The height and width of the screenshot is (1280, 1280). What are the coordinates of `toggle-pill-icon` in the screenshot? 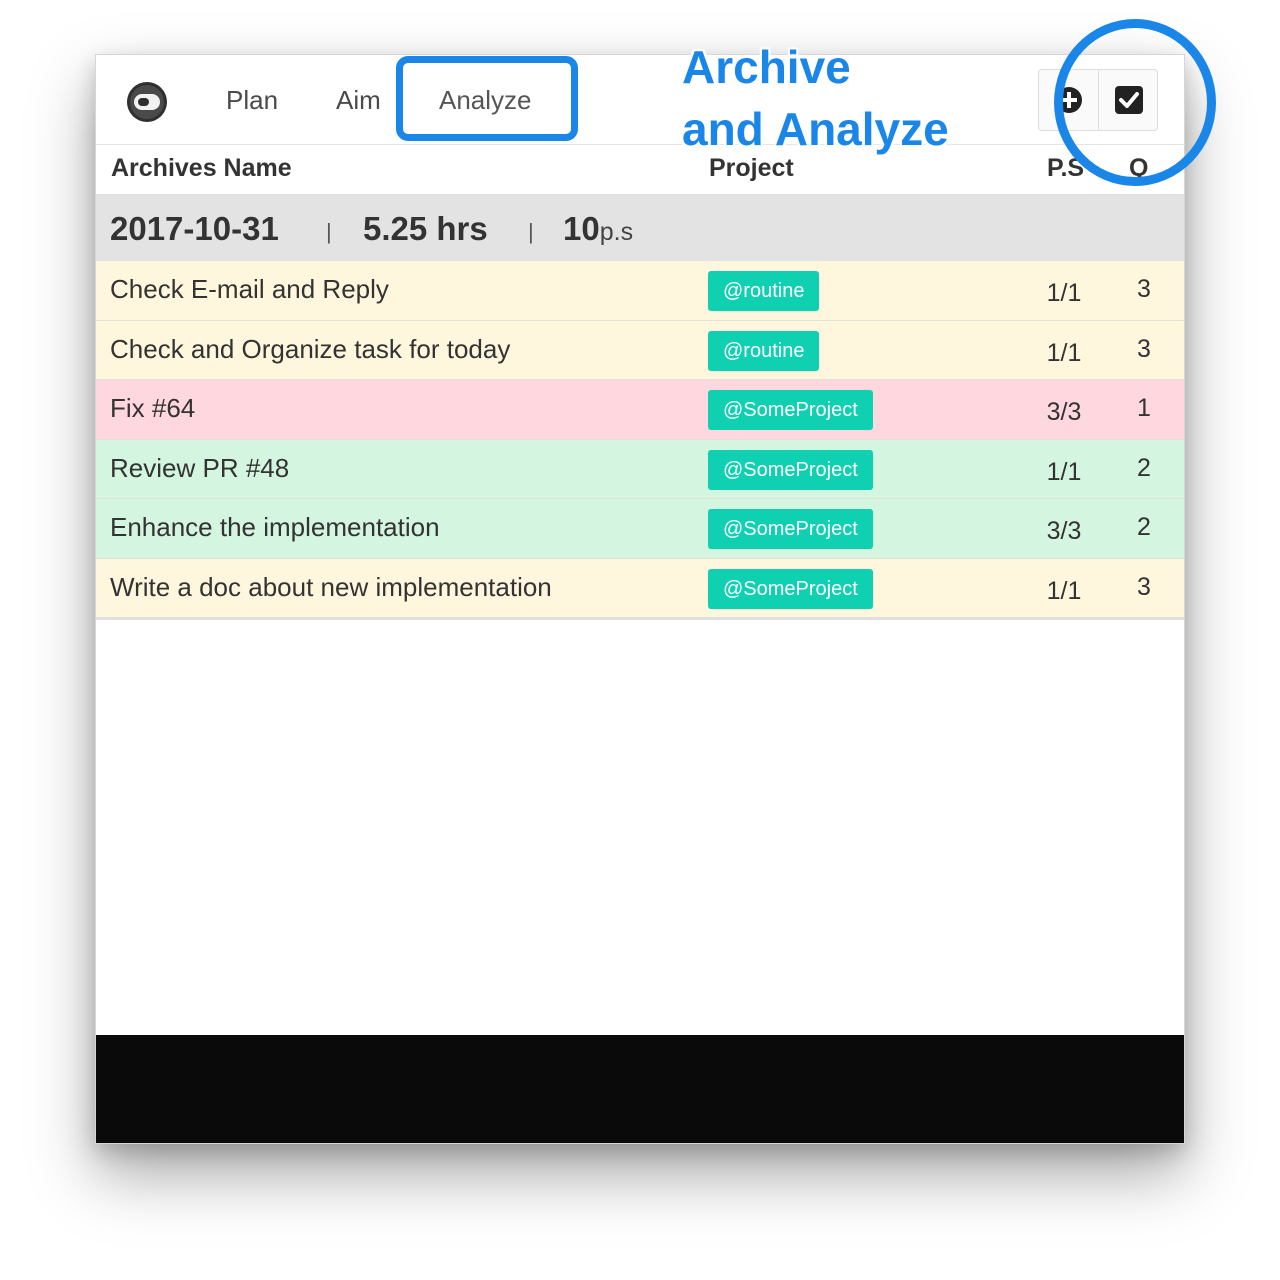 It's located at (147, 102).